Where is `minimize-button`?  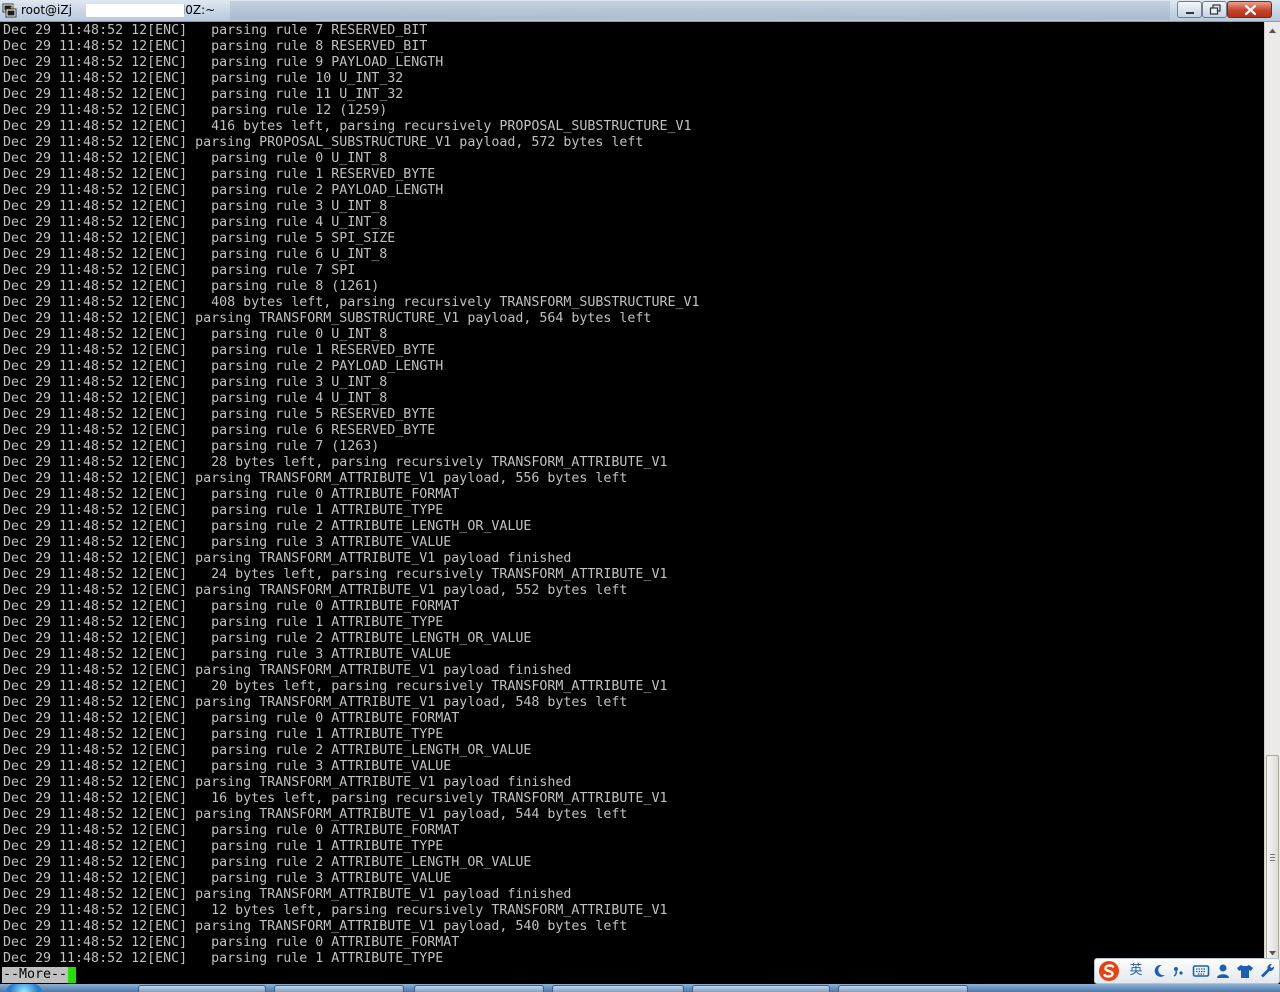
minimize-button is located at coordinates (1189, 9).